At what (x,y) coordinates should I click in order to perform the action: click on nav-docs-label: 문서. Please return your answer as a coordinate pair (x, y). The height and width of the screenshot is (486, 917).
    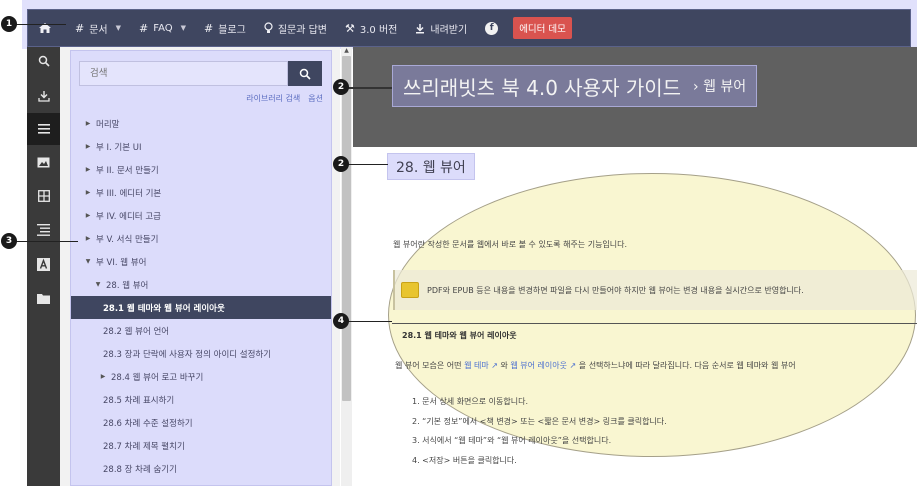
    Looking at the image, I should click on (98, 30).